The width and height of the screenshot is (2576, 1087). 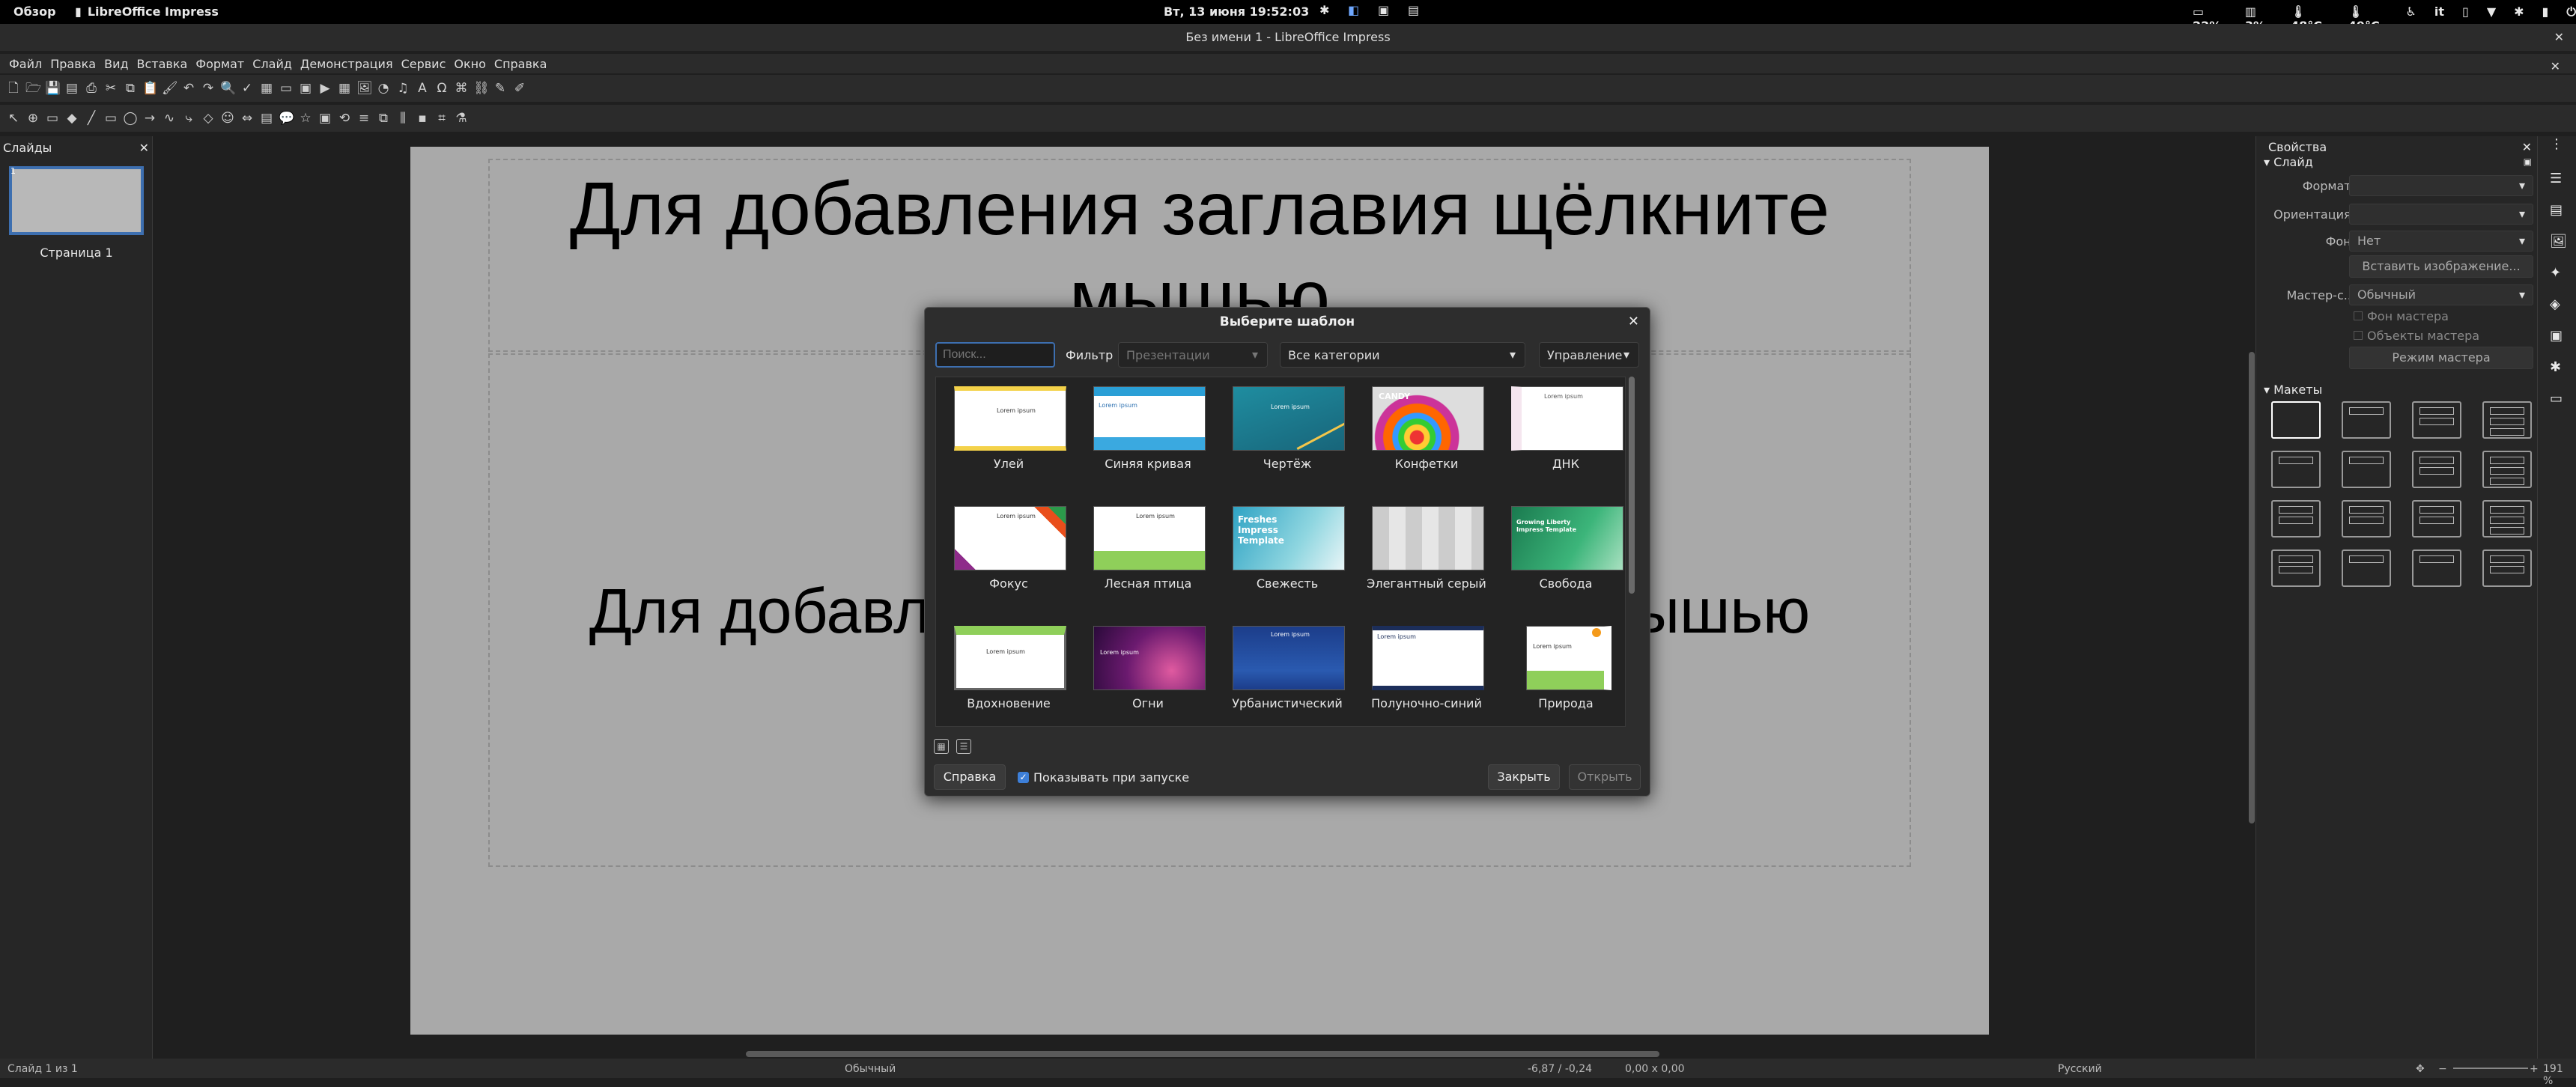 I want to click on clock: Вт, 13 июня 19:52:03, so click(x=1236, y=12).